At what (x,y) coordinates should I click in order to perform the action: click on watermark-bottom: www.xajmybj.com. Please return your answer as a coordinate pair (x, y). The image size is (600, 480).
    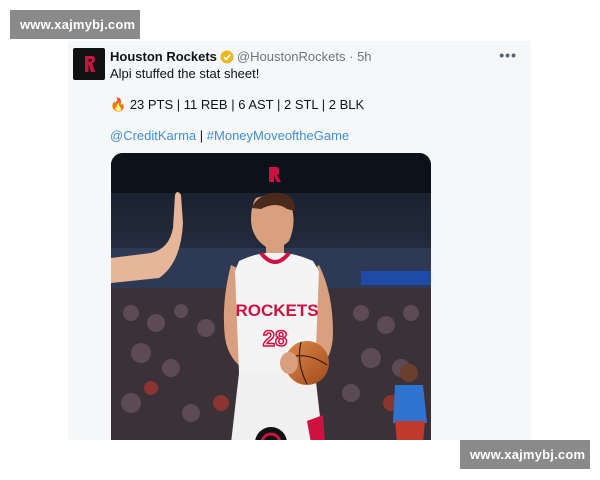
    Looking at the image, I should click on (525, 454).